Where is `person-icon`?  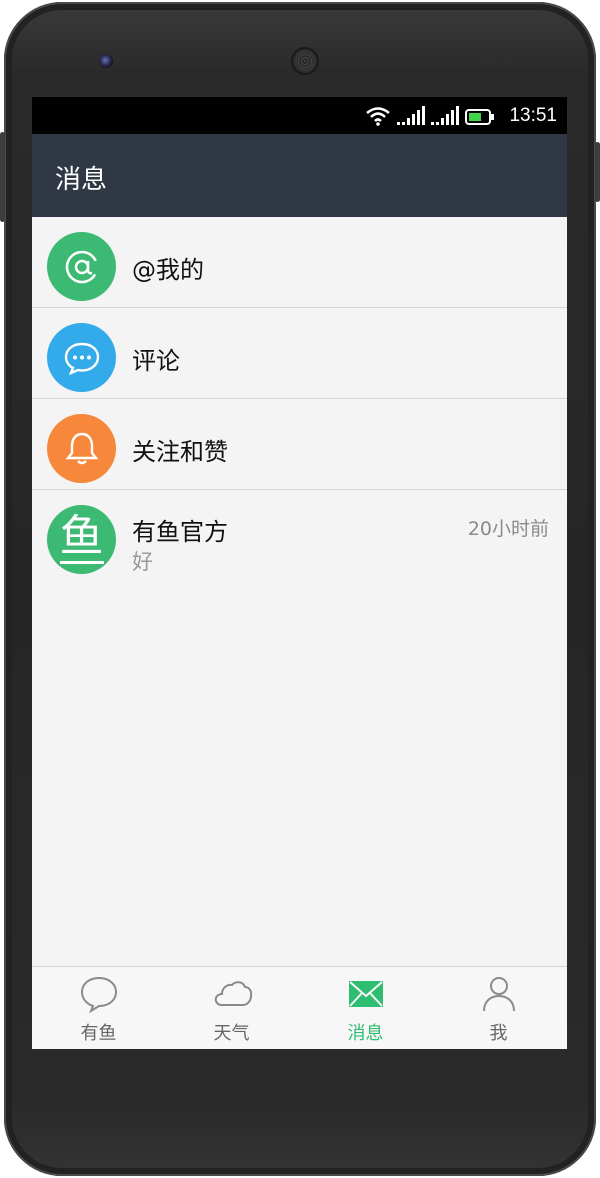
person-icon is located at coordinates (499, 994).